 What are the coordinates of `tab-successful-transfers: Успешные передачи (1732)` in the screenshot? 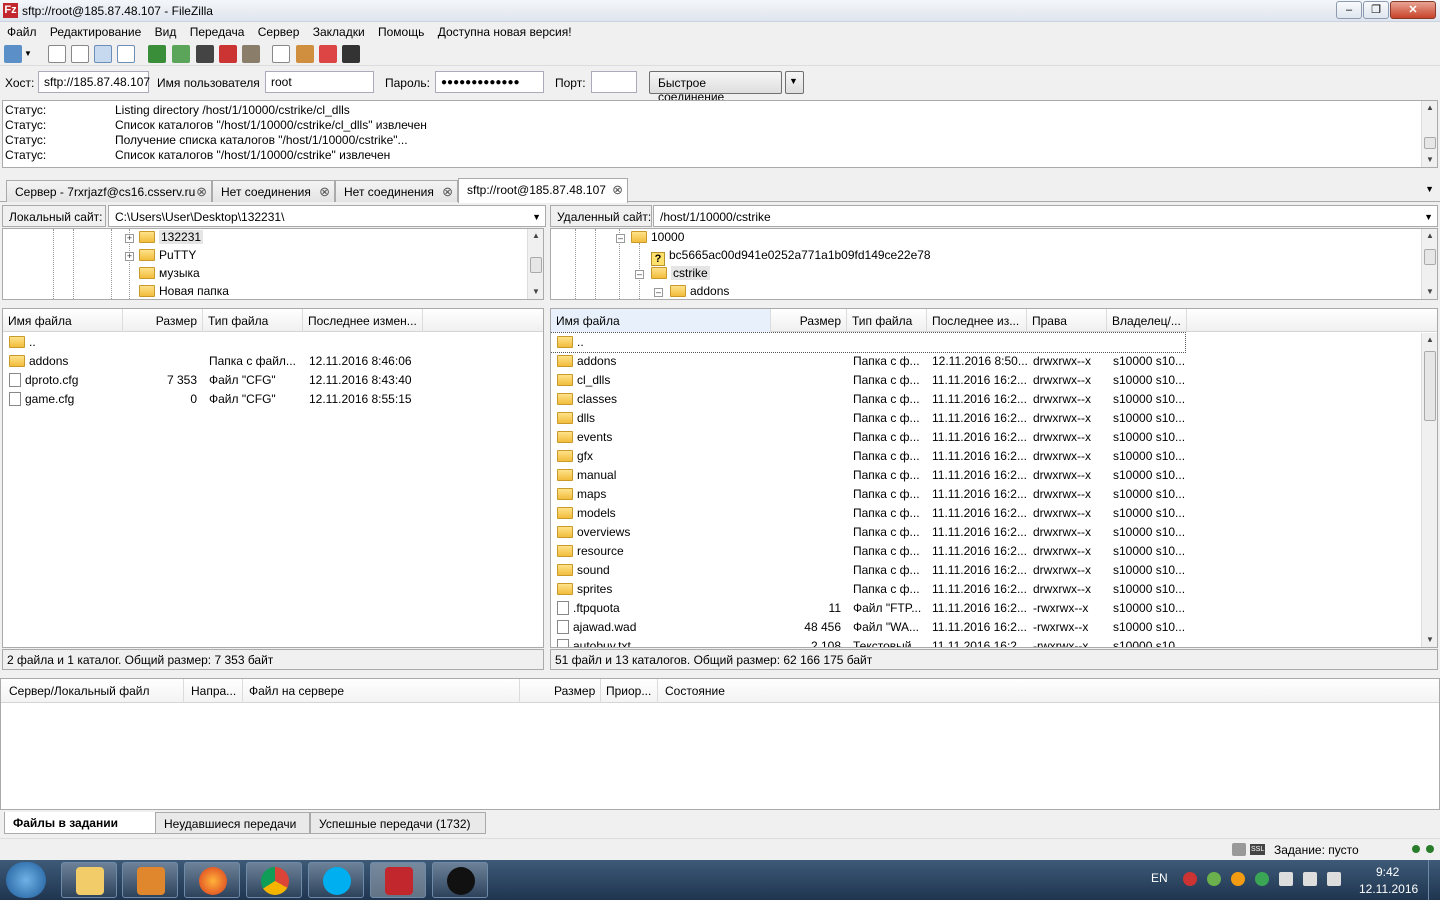 It's located at (398, 823).